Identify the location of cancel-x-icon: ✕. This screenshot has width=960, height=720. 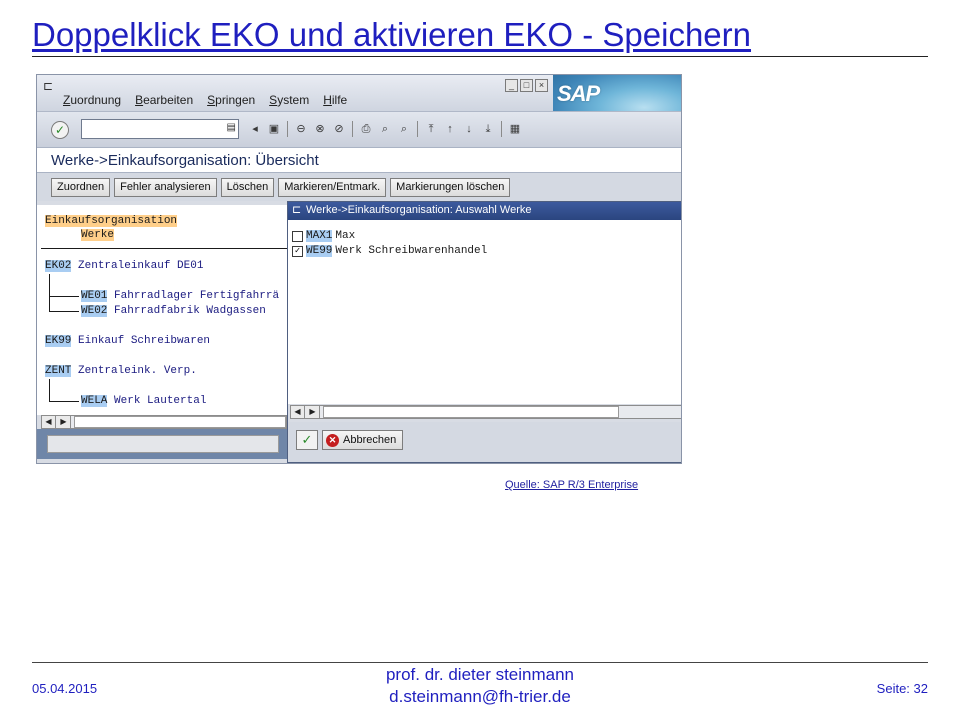
(332, 440).